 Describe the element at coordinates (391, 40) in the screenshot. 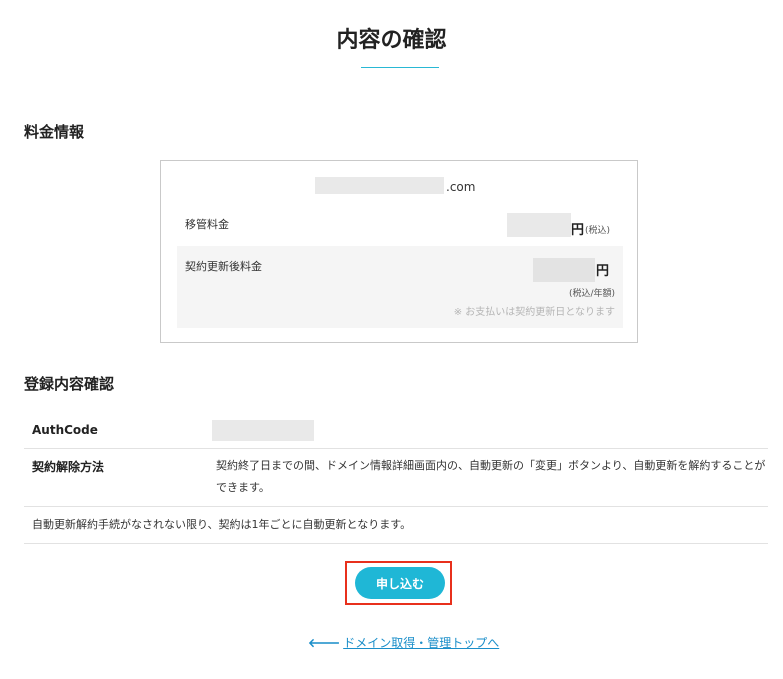

I see `page-title: 内容の確認` at that location.